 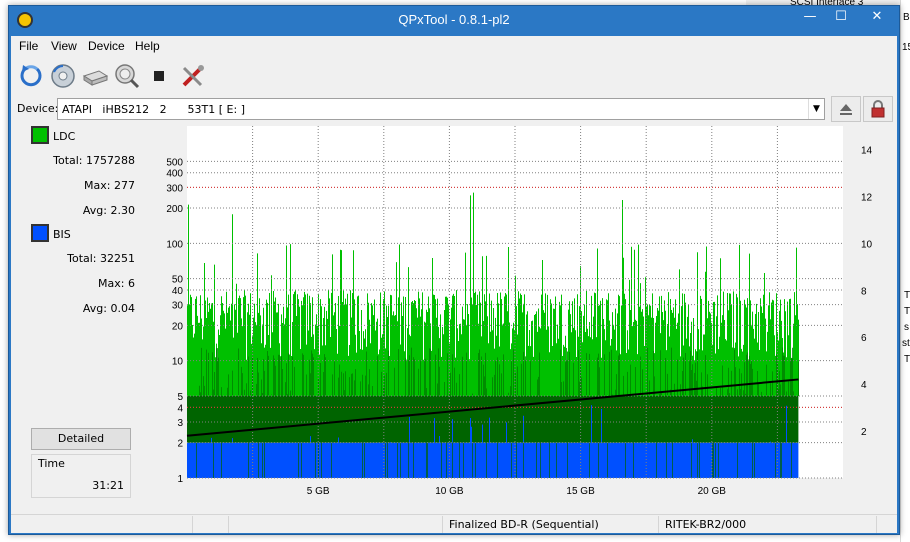 I want to click on background-text: 15, so click(x=906, y=47).